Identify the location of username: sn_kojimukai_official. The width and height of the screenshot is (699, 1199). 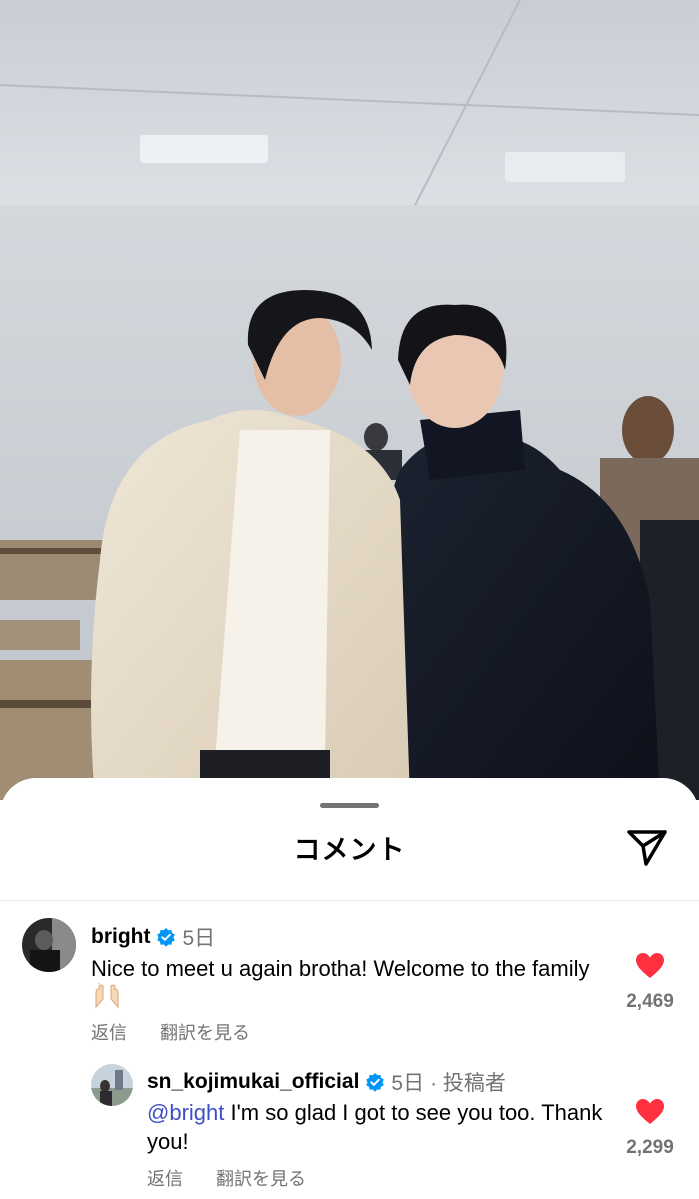
(253, 1082).